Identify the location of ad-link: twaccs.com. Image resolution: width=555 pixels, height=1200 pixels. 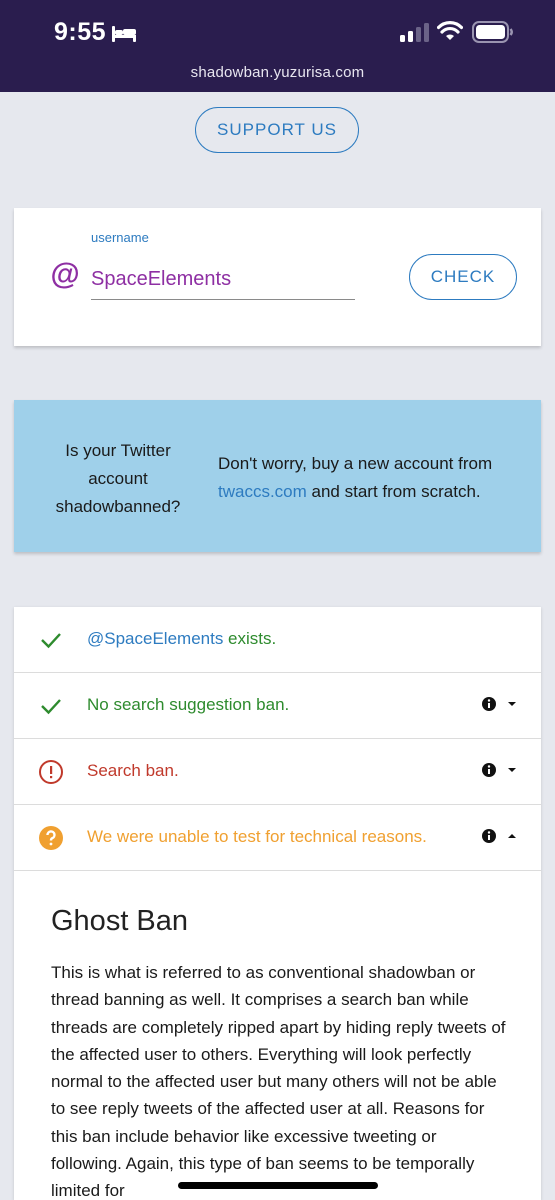
(262, 491).